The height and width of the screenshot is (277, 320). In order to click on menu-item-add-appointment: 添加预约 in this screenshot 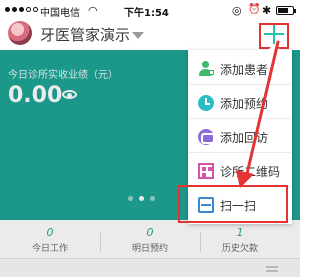, I will do `click(240, 102)`.